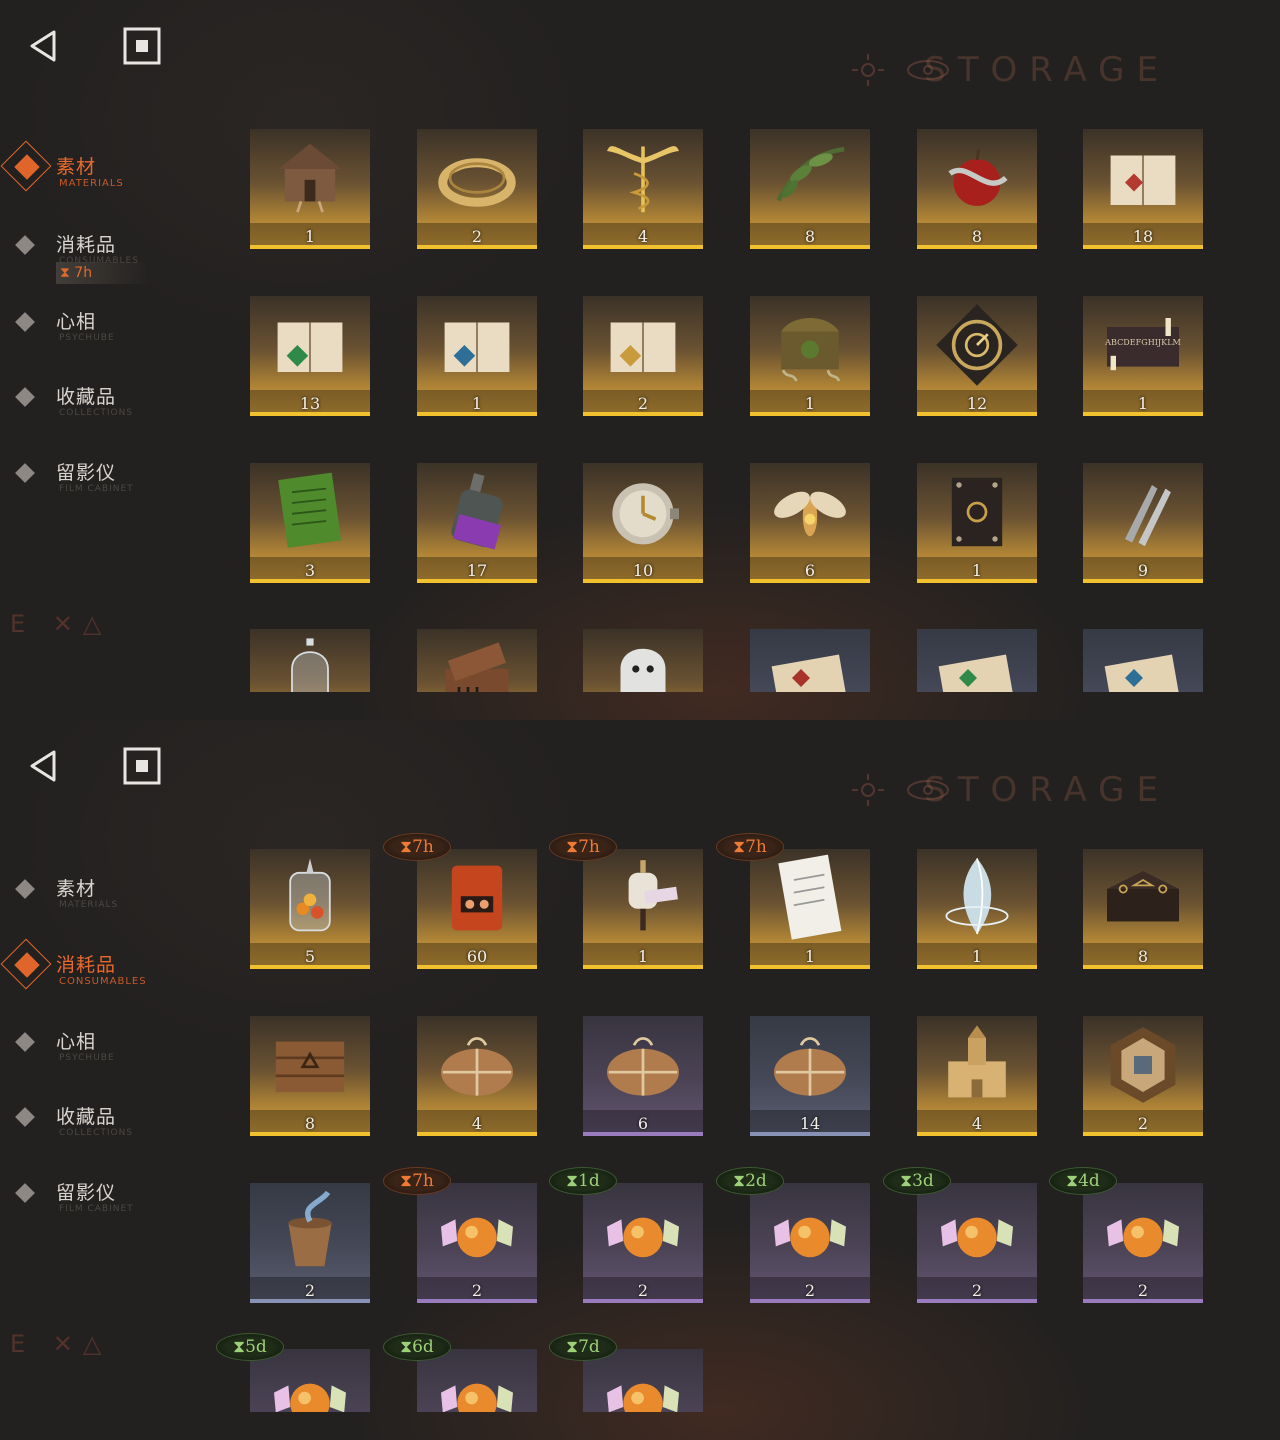 The image size is (1280, 1440). What do you see at coordinates (112, 968) in the screenshot?
I see `nav-item-consumables: 消耗品 CONSUMABLES` at bounding box center [112, 968].